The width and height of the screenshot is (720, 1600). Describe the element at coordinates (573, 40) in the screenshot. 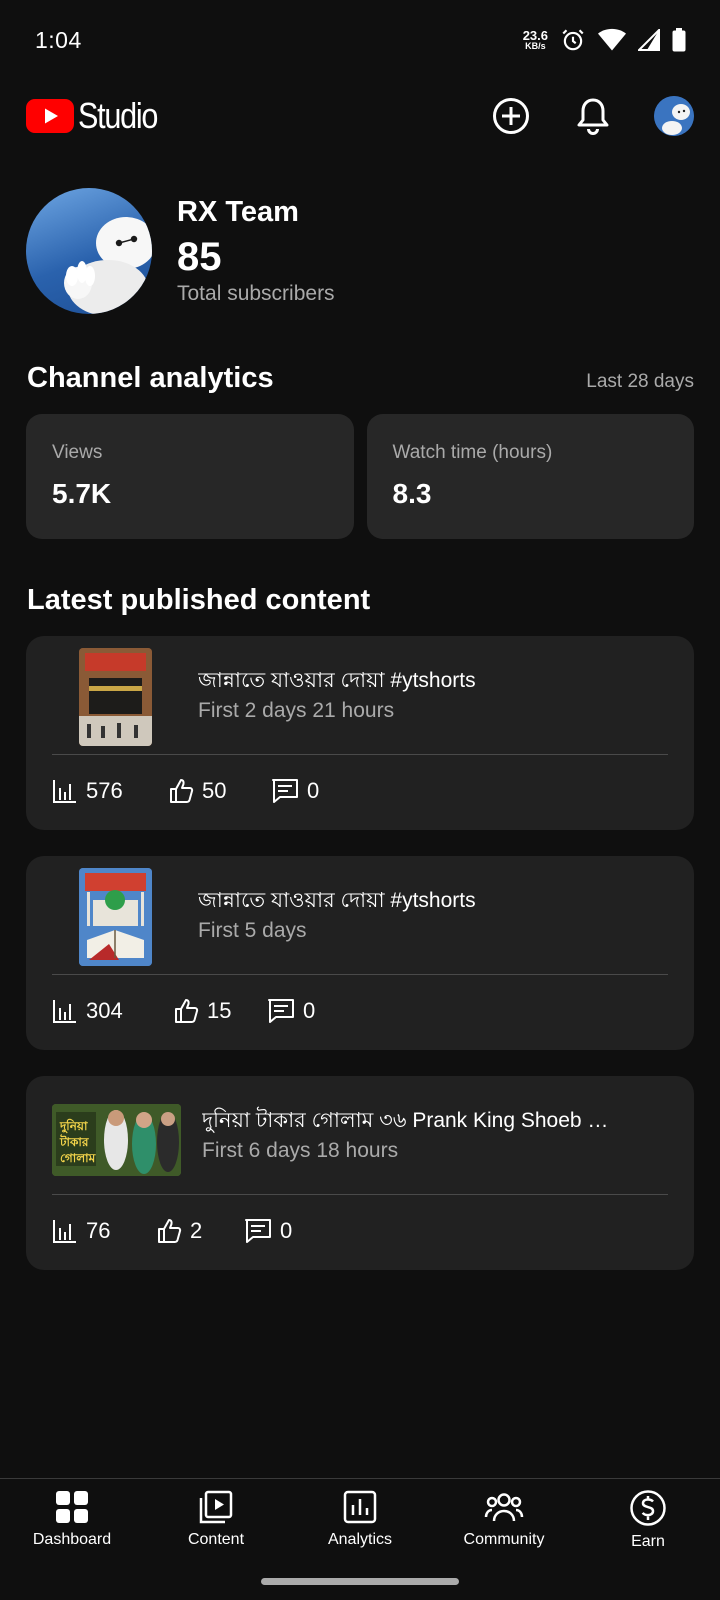

I see `alarm-icon` at that location.